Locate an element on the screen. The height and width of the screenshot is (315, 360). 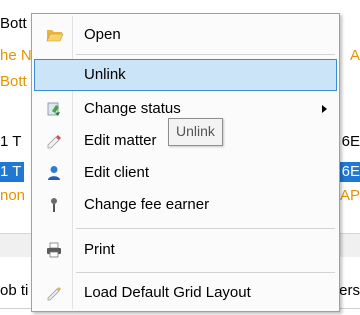
grid-cell-fragment: A is located at coordinates (354, 55).